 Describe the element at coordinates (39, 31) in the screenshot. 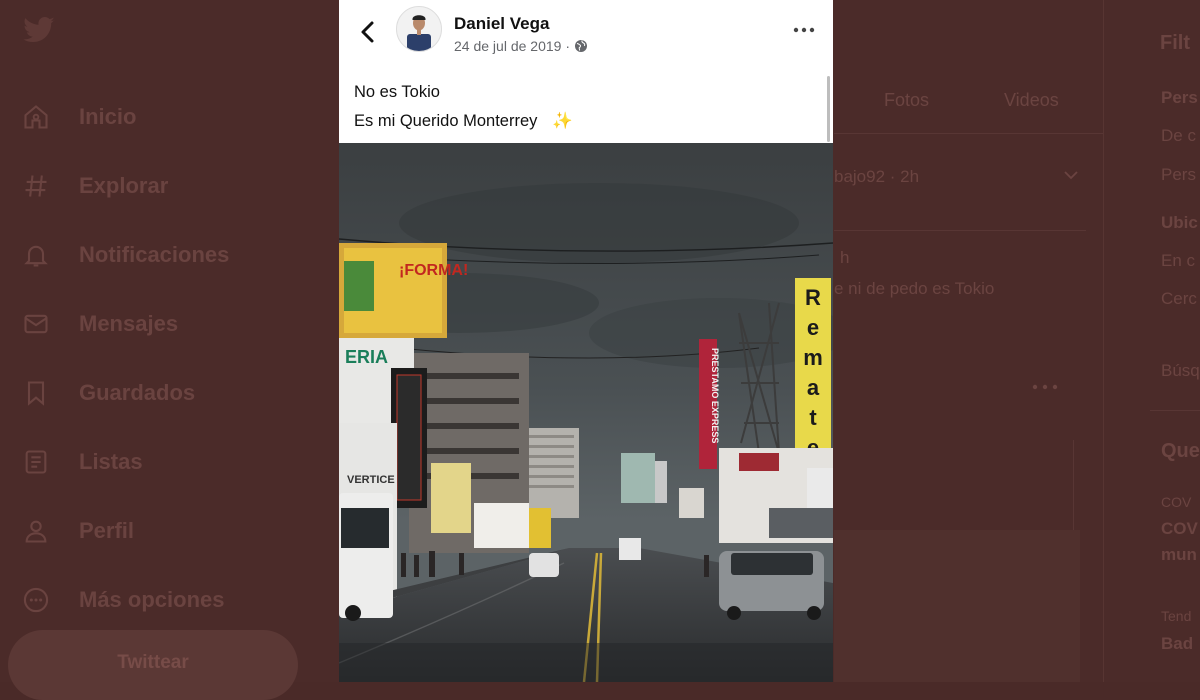

I see `twitter-logo-icon` at that location.